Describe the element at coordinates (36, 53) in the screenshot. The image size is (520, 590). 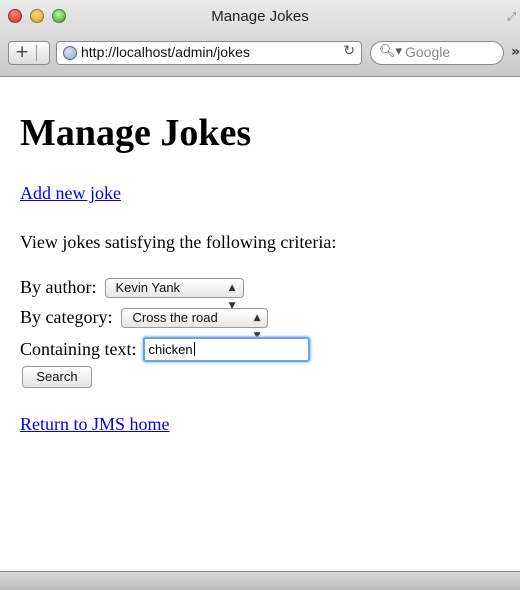
I see `toolbar-divider` at that location.